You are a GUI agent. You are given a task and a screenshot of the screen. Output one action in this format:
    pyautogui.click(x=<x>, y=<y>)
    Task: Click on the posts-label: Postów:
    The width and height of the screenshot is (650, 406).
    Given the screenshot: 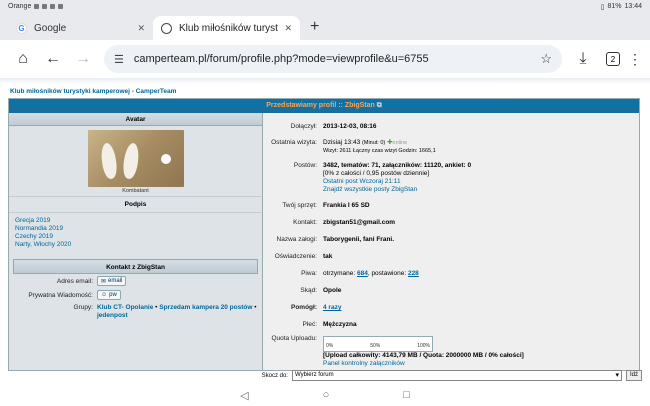 What is the action you would take?
    pyautogui.click(x=305, y=165)
    